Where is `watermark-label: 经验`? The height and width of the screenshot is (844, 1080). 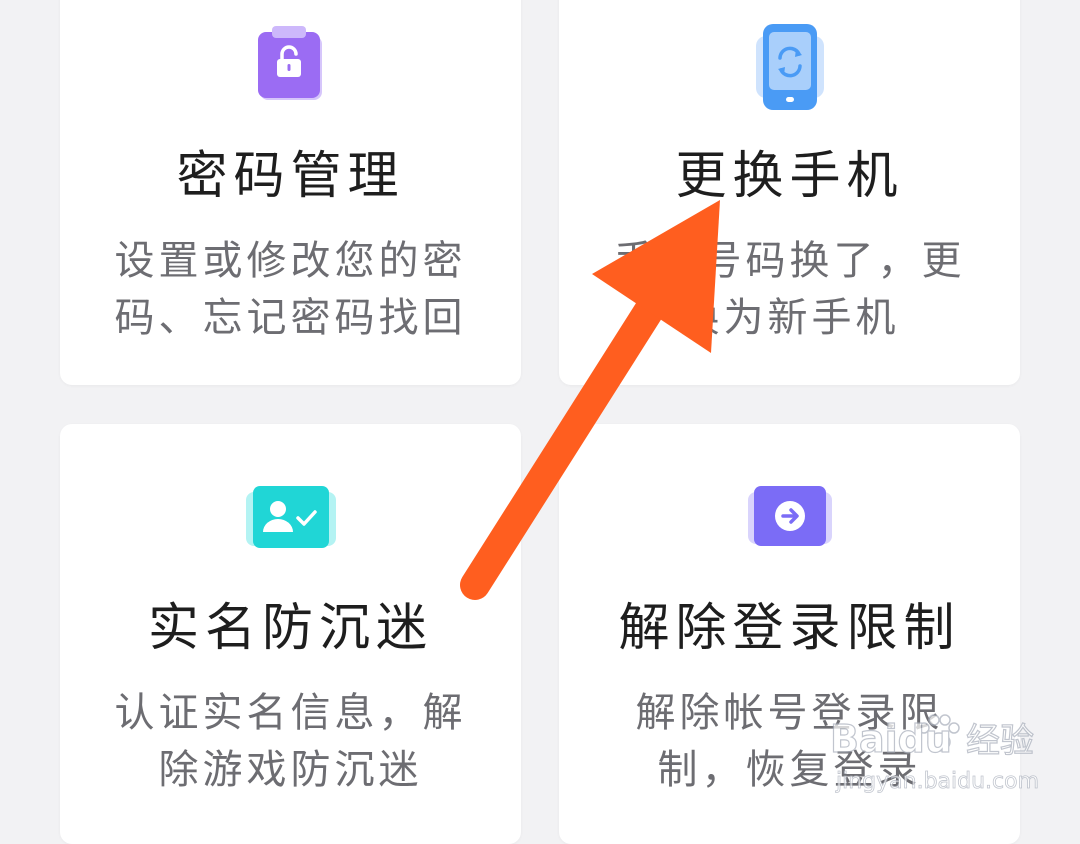 watermark-label: 经验 is located at coordinates (1000, 741).